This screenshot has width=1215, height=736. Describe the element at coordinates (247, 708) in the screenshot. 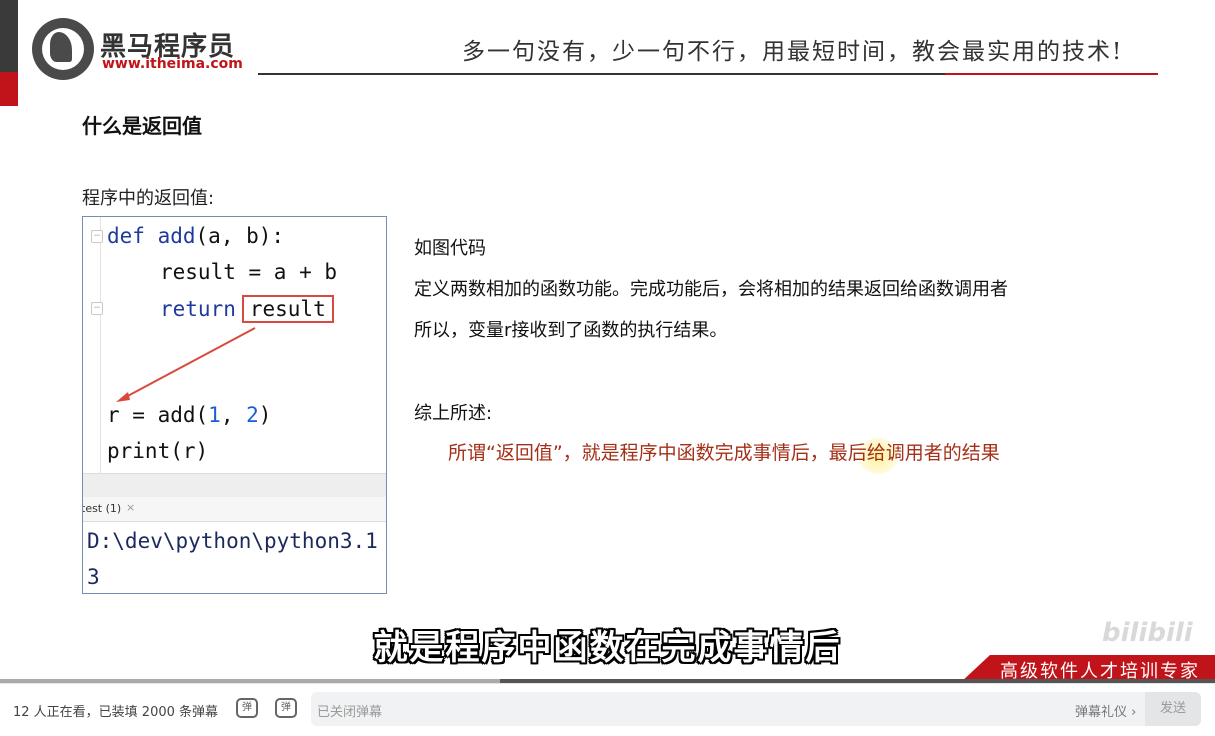

I see `danmaku-toggle-icon: 弹` at that location.